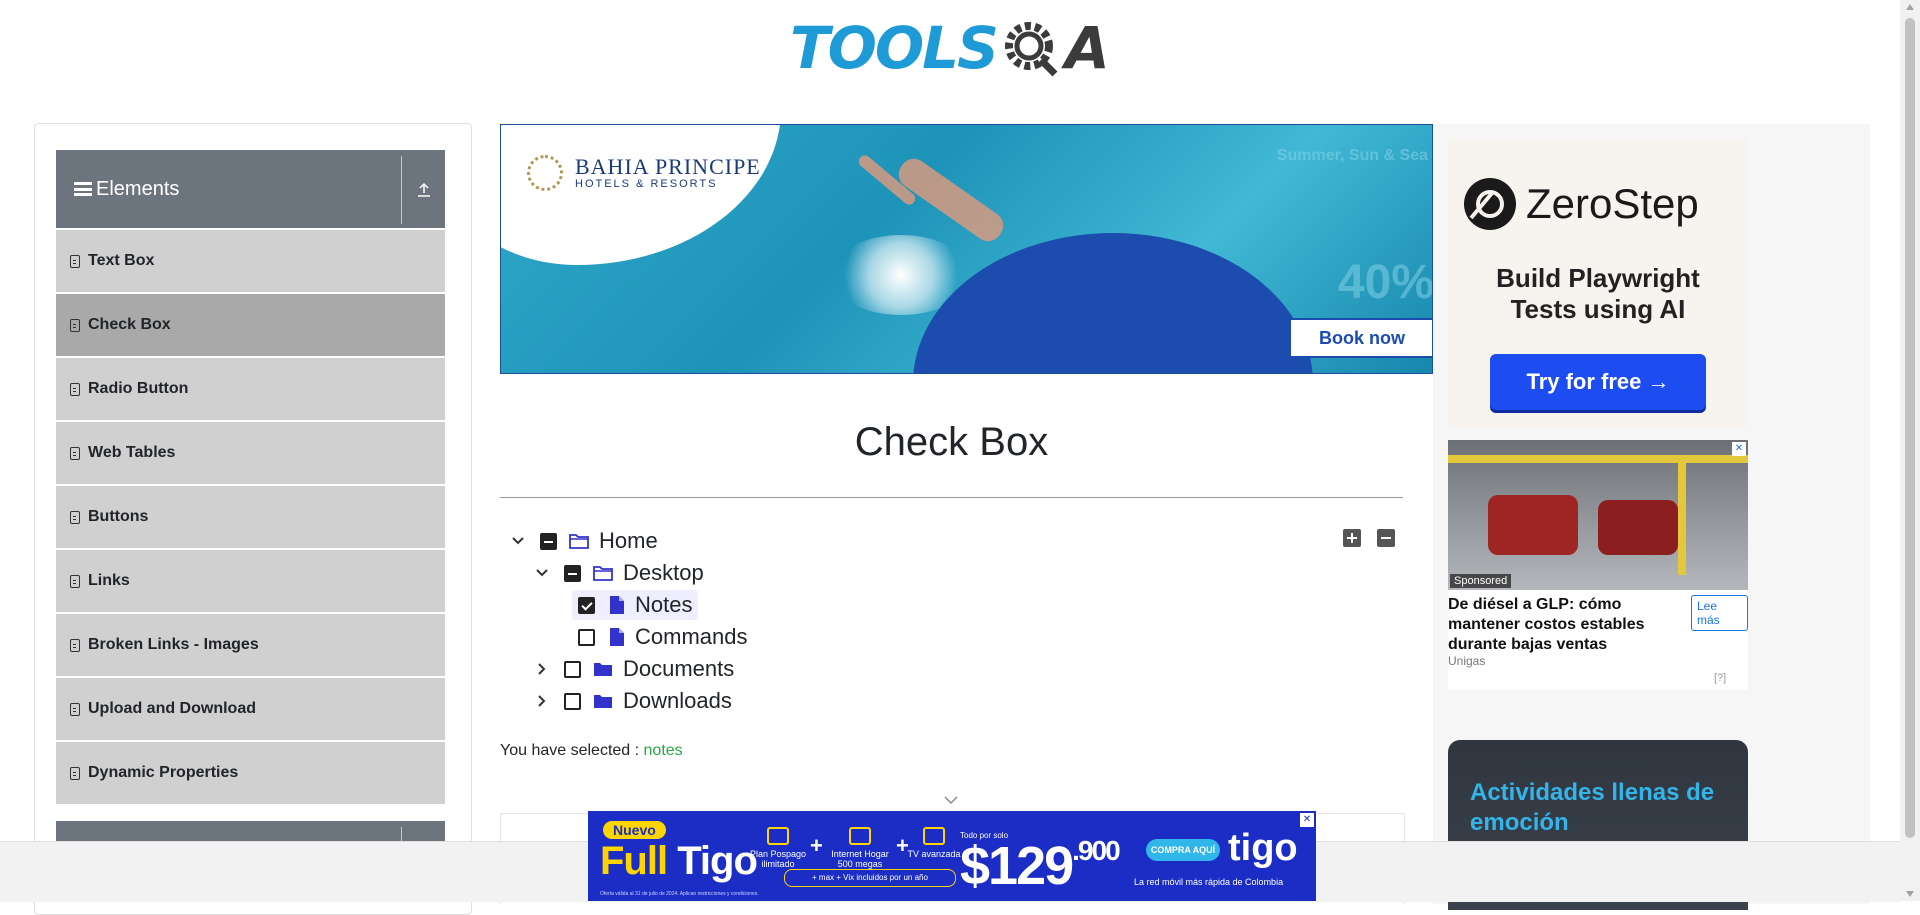 The image size is (1920, 915). What do you see at coordinates (1598, 382) in the screenshot?
I see `try-for-free-button: Try for free →` at bounding box center [1598, 382].